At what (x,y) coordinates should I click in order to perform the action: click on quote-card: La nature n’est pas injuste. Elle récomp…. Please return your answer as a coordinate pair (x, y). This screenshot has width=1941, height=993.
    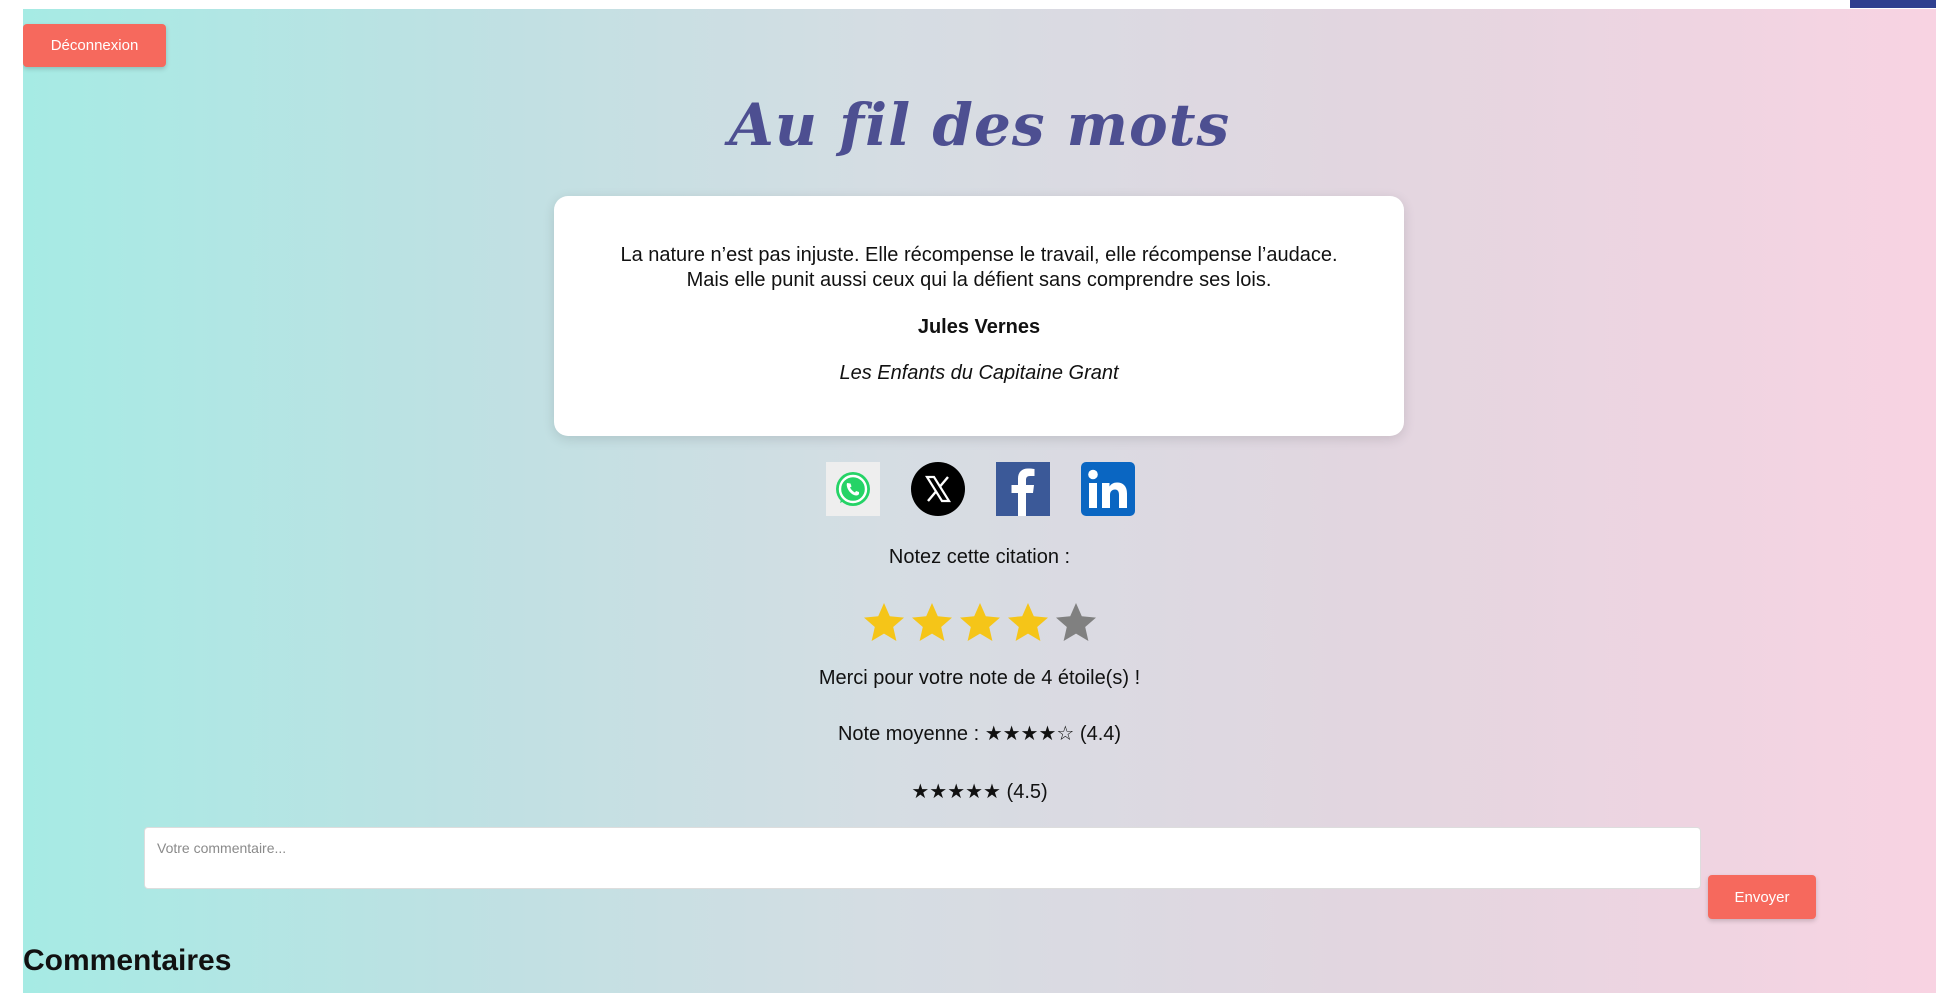
    Looking at the image, I should click on (979, 316).